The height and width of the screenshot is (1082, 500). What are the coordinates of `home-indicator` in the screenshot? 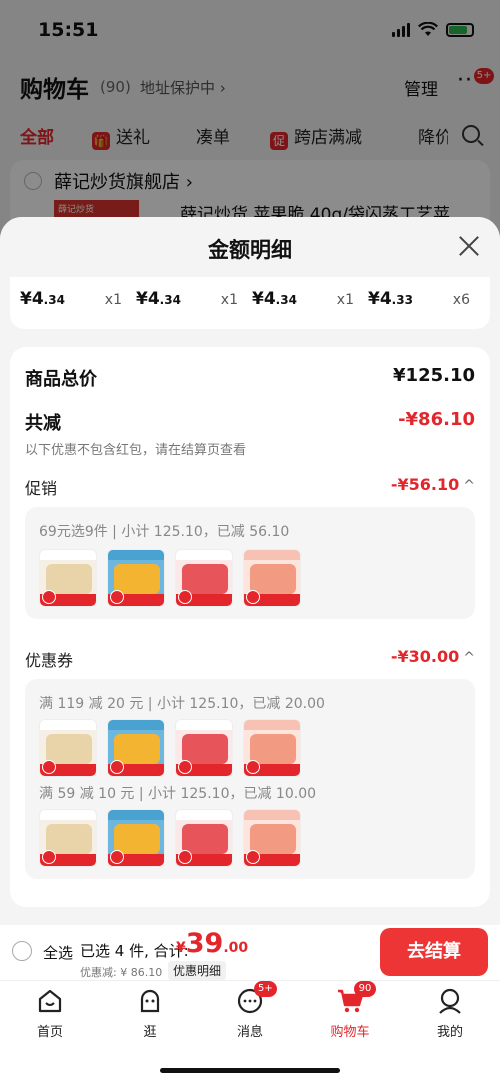 It's located at (250, 1070).